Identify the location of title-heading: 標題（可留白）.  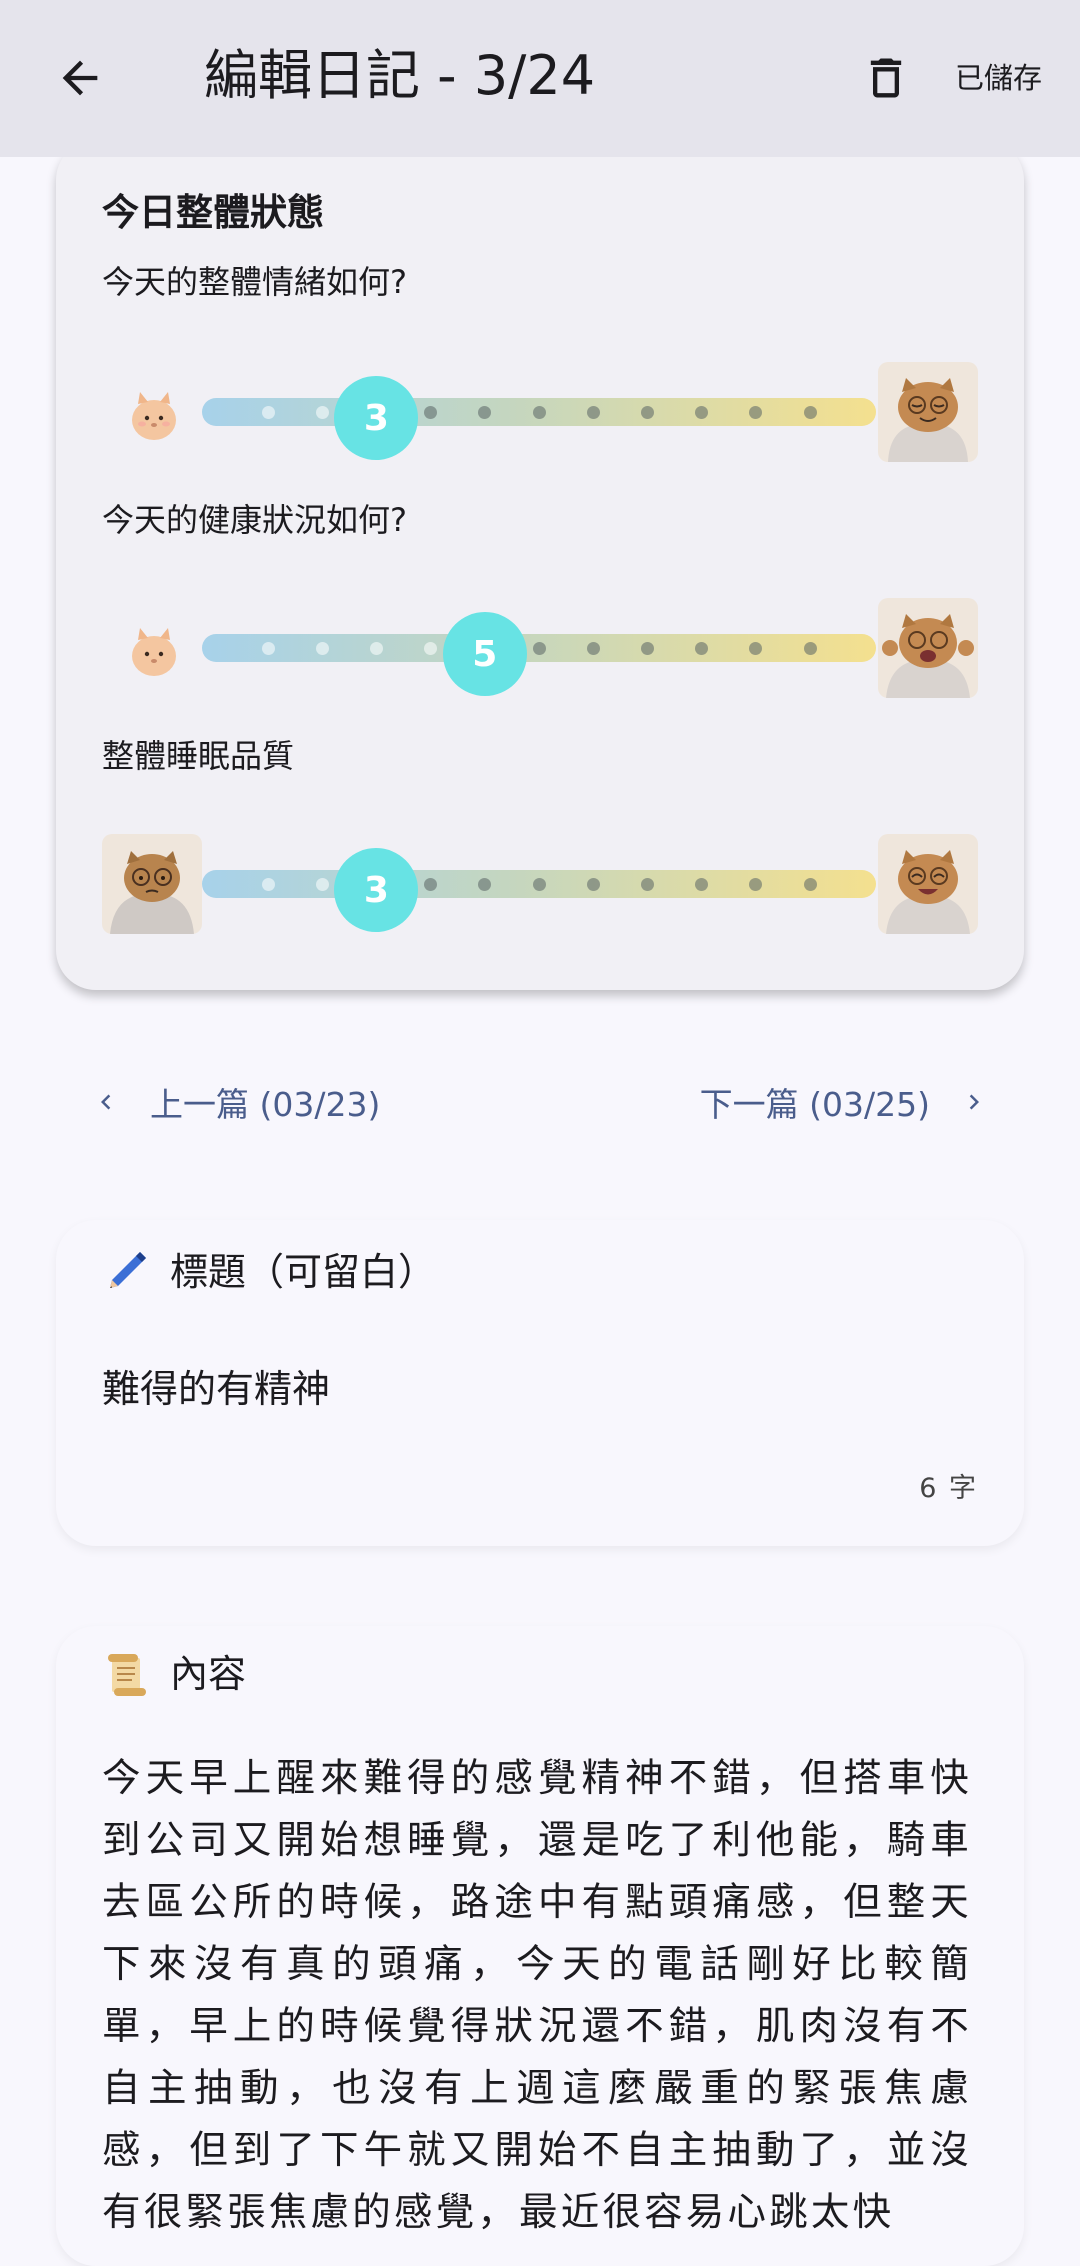
(269, 1272).